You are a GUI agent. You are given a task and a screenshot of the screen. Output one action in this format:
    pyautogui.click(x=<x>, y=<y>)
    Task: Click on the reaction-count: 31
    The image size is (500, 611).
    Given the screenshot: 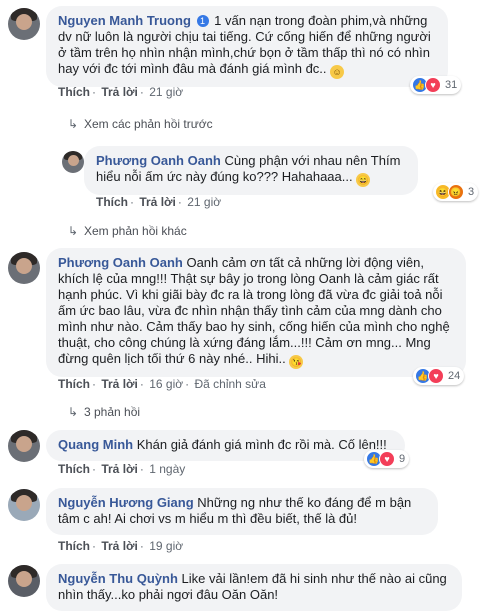 What is the action you would take?
    pyautogui.click(x=451, y=85)
    